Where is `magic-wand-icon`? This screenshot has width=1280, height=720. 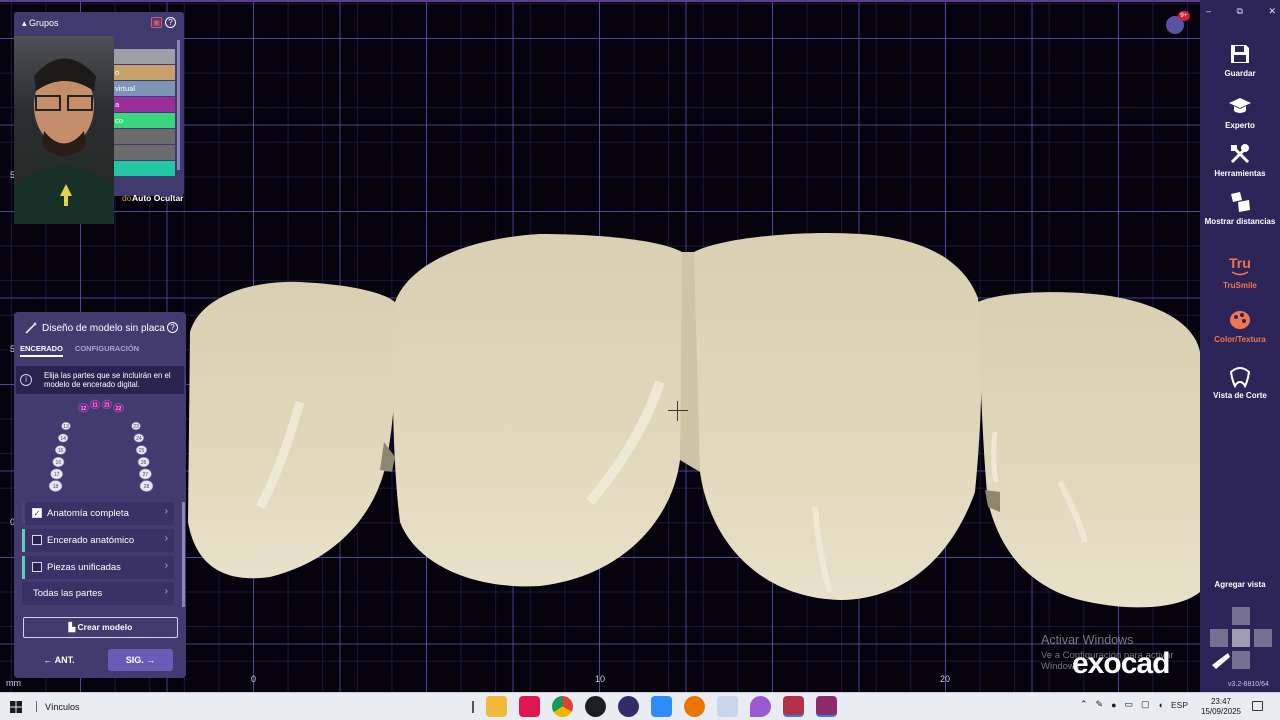
magic-wand-icon is located at coordinates (31, 328).